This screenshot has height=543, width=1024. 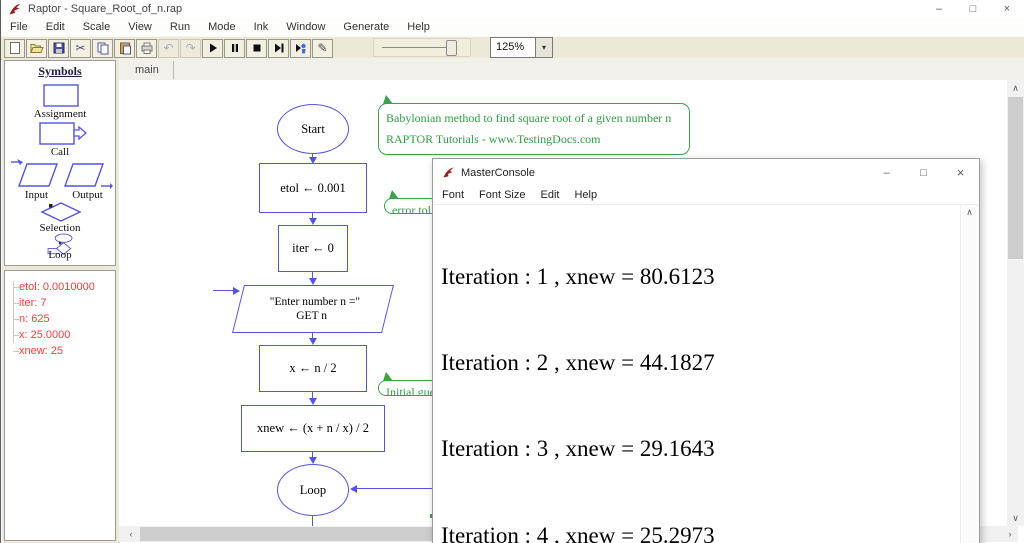 I want to click on redo-button: ↷, so click(x=190, y=48).